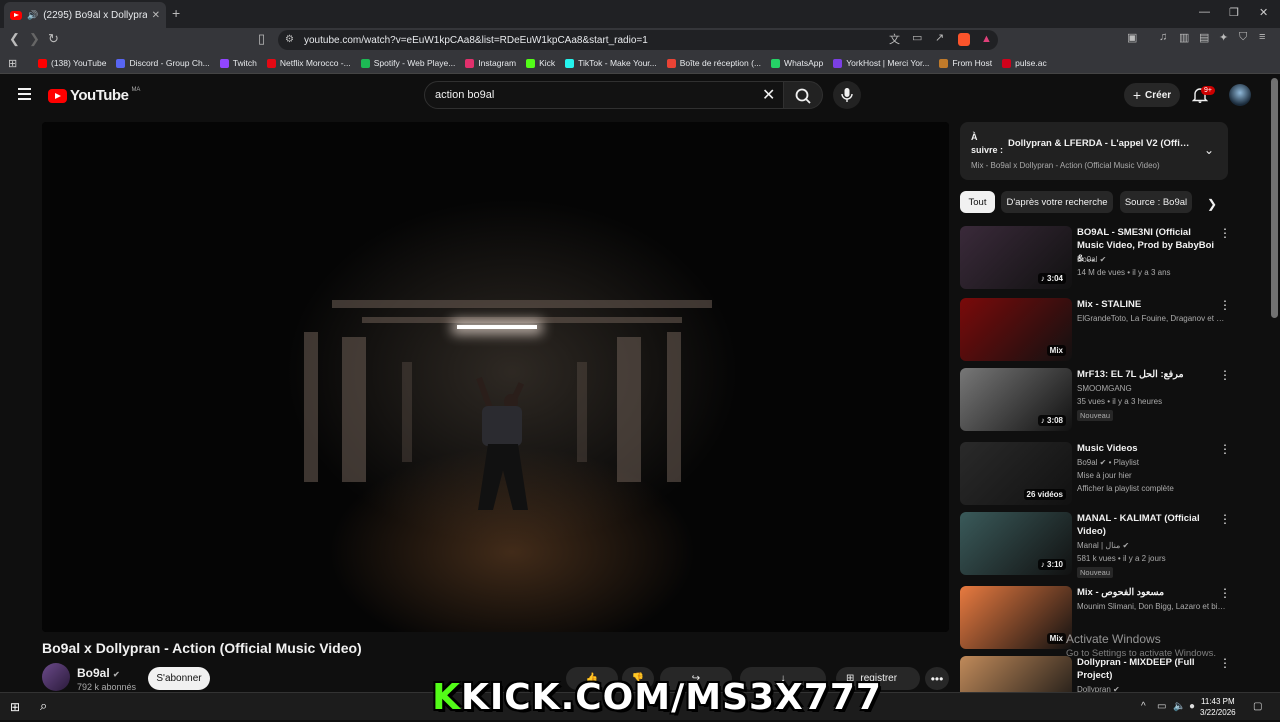 This screenshot has width=1280, height=722. Describe the element at coordinates (1147, 304) in the screenshot. I see `recommendation-title: Mix - STALINE` at that location.